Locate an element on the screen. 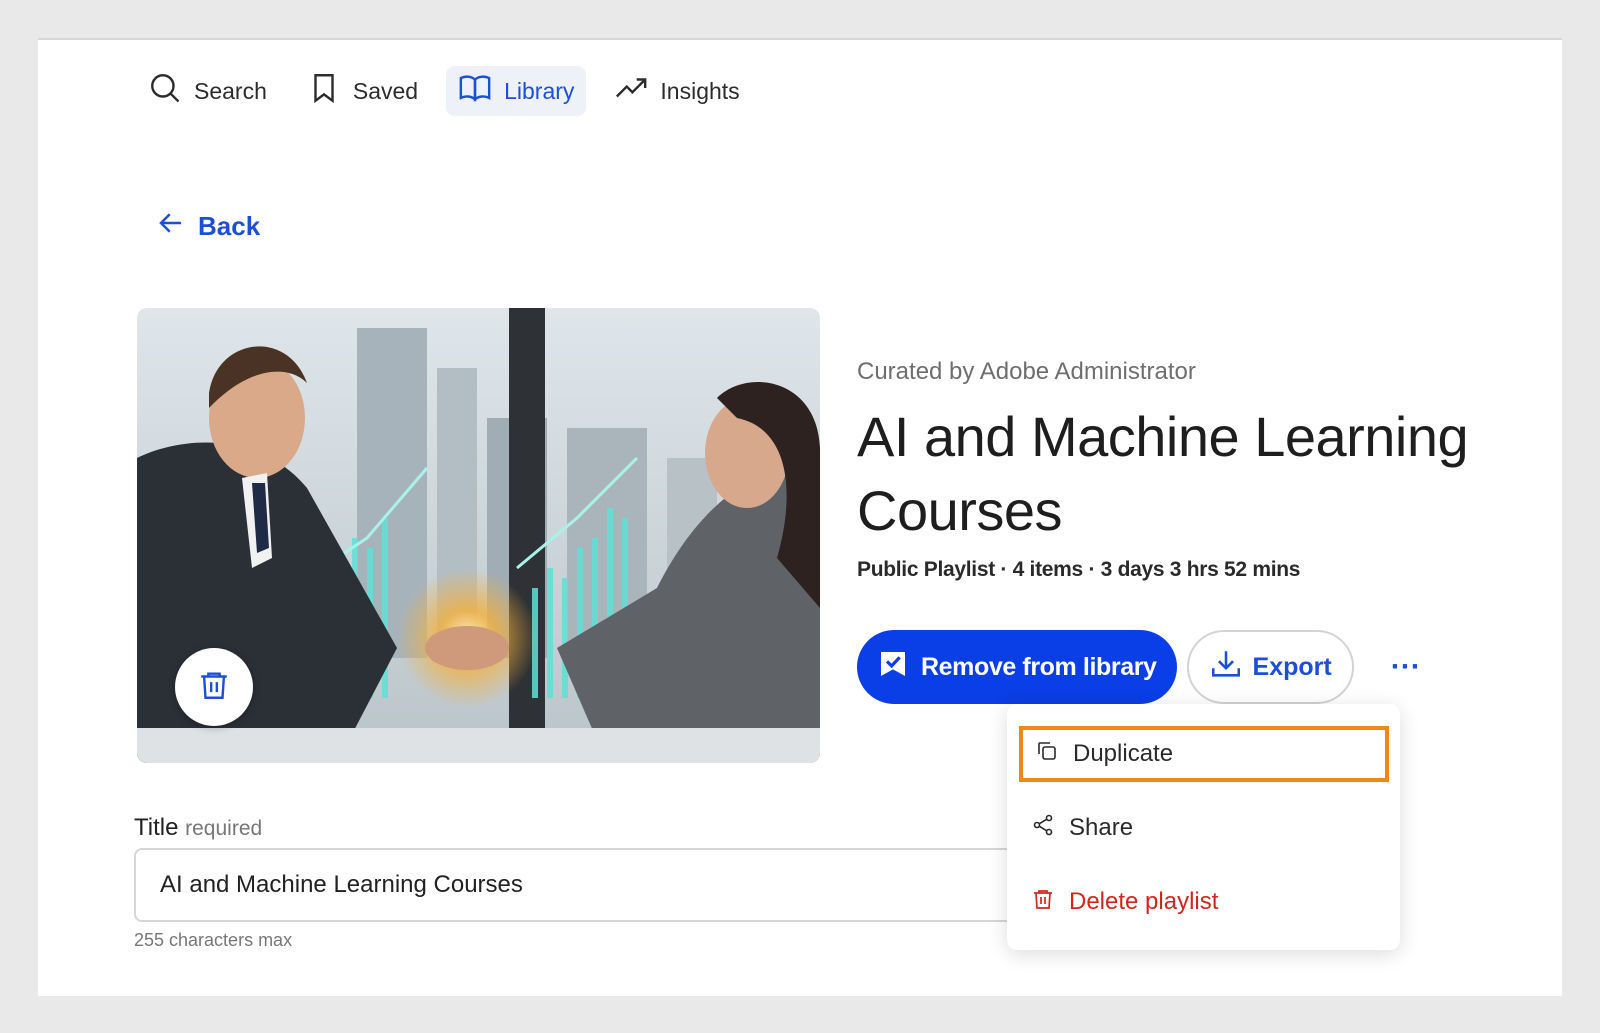 This screenshot has width=1600, height=1033. nav-insights: Insights is located at coordinates (676, 91).